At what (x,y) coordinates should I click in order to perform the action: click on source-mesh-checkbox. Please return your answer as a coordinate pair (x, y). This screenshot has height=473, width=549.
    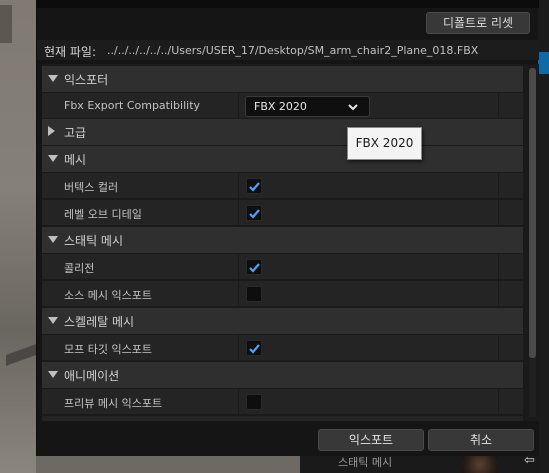
    Looking at the image, I should click on (254, 294).